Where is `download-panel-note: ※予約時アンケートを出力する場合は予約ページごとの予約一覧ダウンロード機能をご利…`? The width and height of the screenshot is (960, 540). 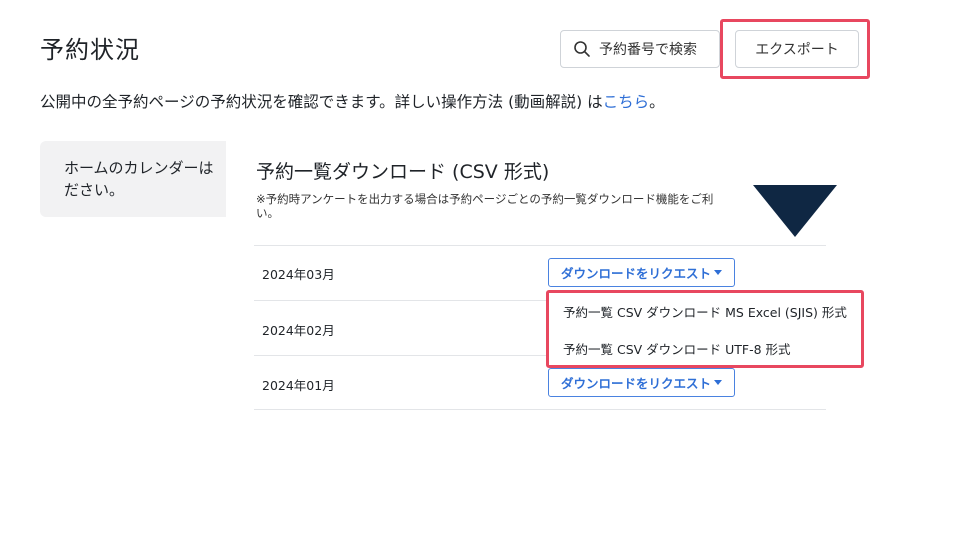 download-panel-note: ※予約時アンケートを出力する場合は予約ページごとの予約一覧ダウンロード機能をご利… is located at coordinates (516, 206).